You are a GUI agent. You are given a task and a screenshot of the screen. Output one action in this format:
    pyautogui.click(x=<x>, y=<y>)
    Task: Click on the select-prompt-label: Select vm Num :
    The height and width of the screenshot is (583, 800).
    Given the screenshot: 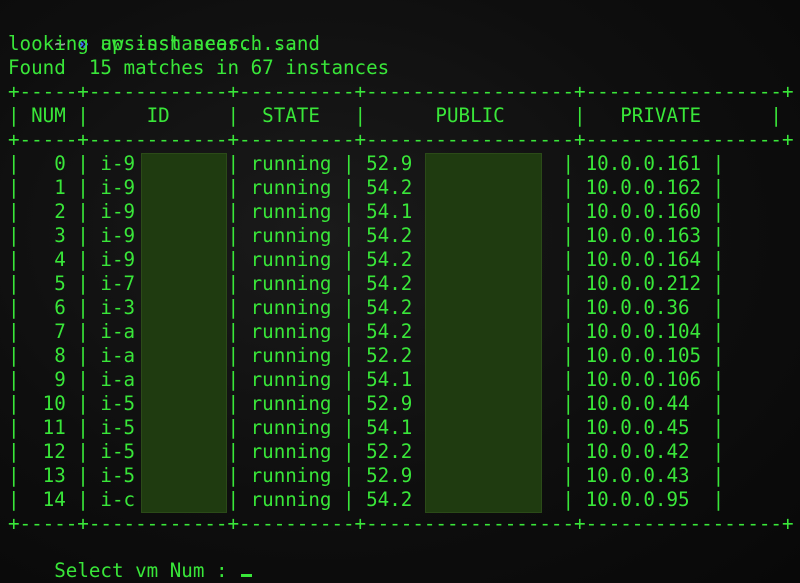 What is the action you would take?
    pyautogui.click(x=147, y=570)
    